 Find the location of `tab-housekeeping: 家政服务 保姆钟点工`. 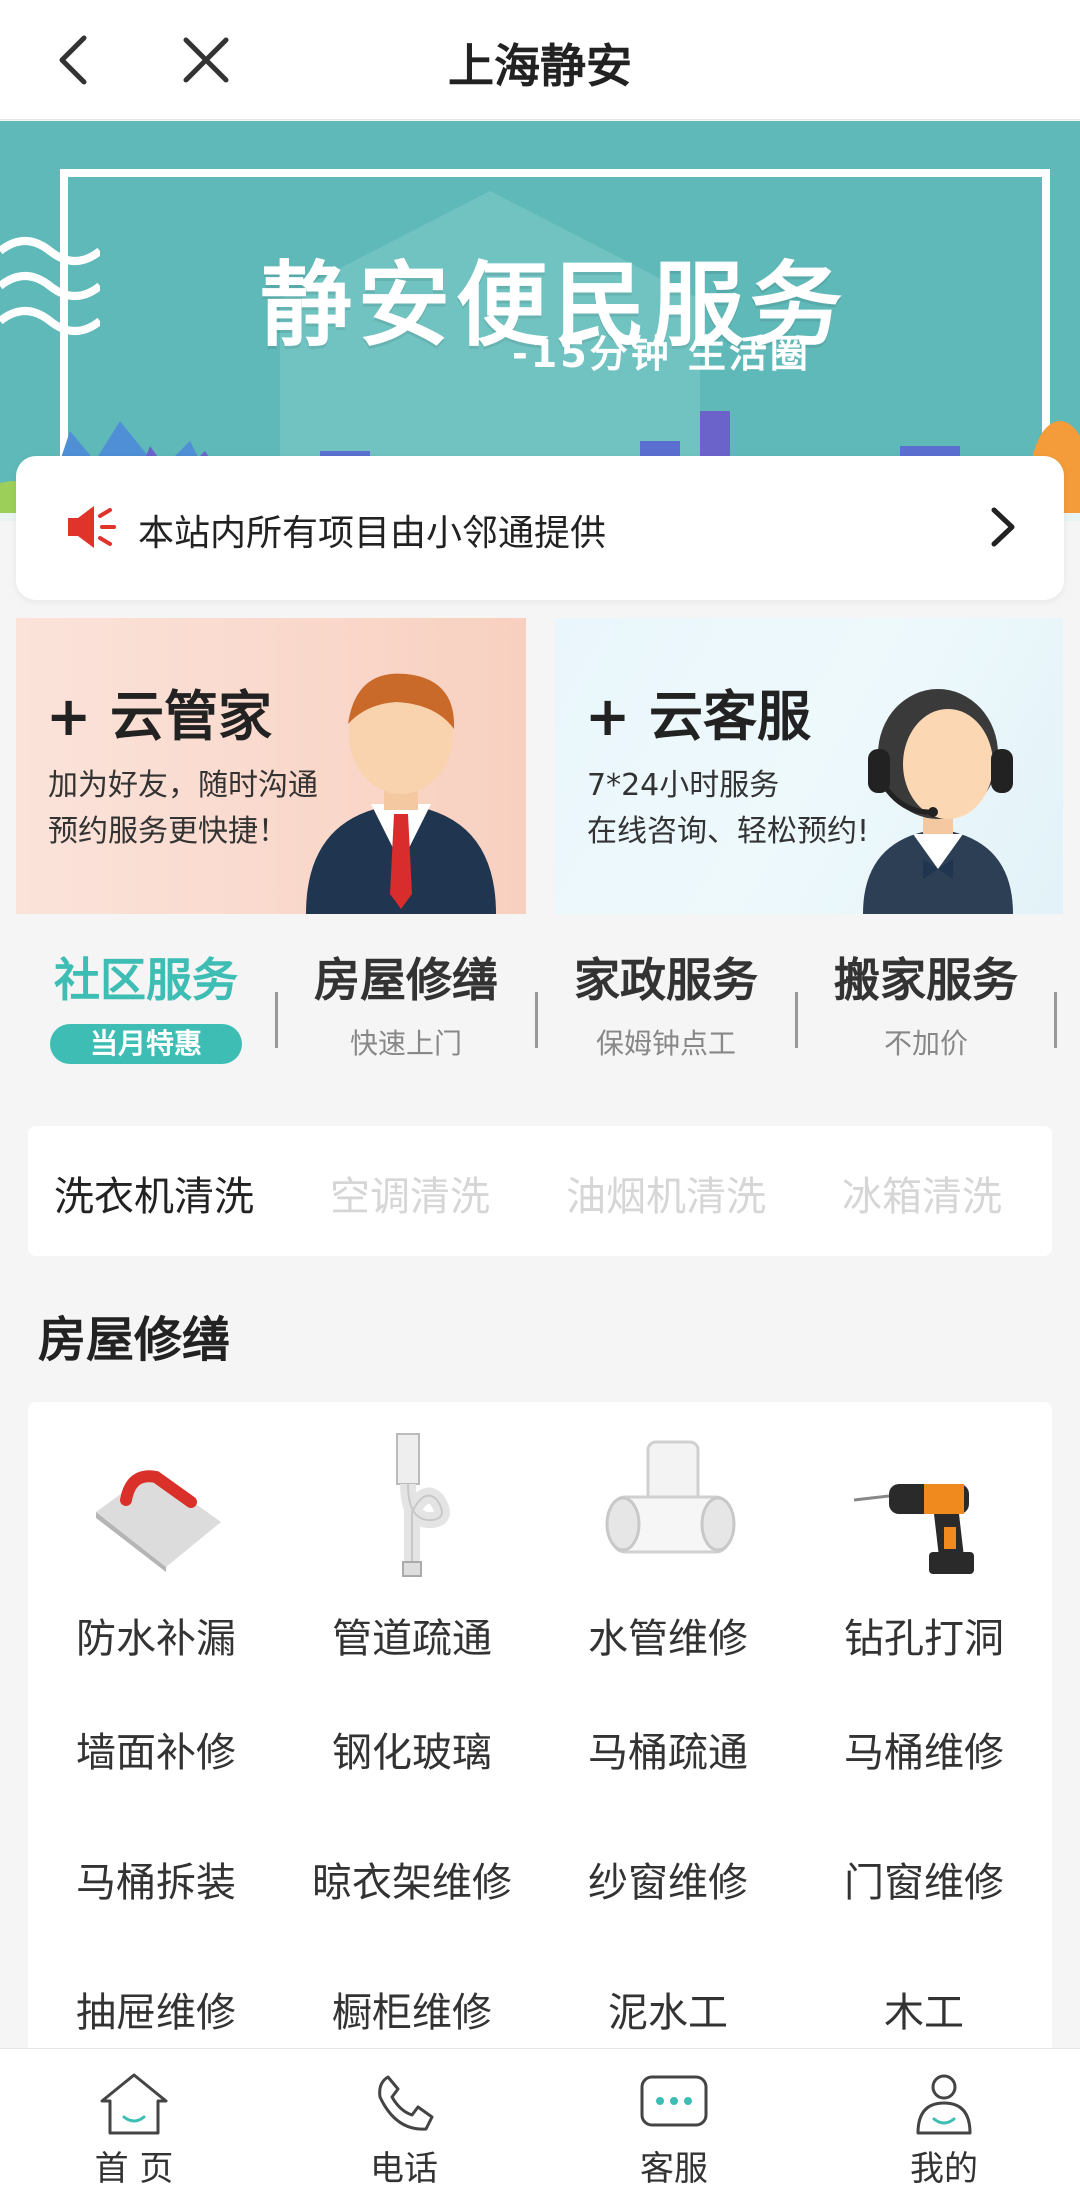

tab-housekeeping: 家政服务 保姆钟点工 is located at coordinates (666, 1007).